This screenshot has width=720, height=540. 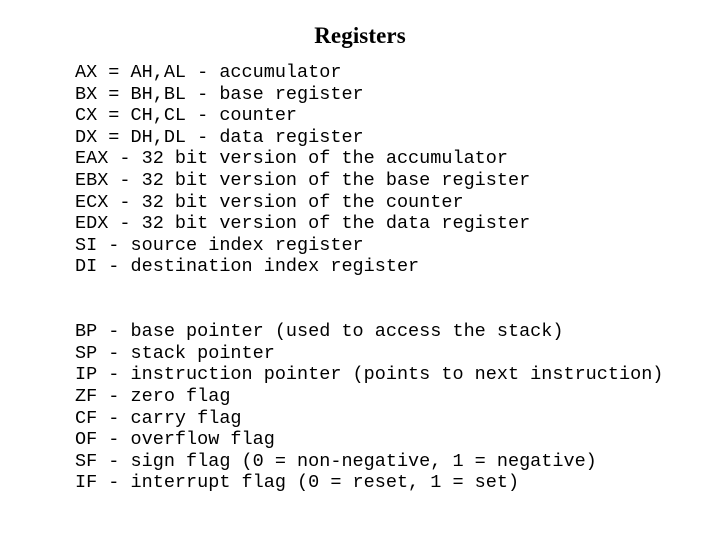 I want to click on group-spacer, so click(x=390, y=299).